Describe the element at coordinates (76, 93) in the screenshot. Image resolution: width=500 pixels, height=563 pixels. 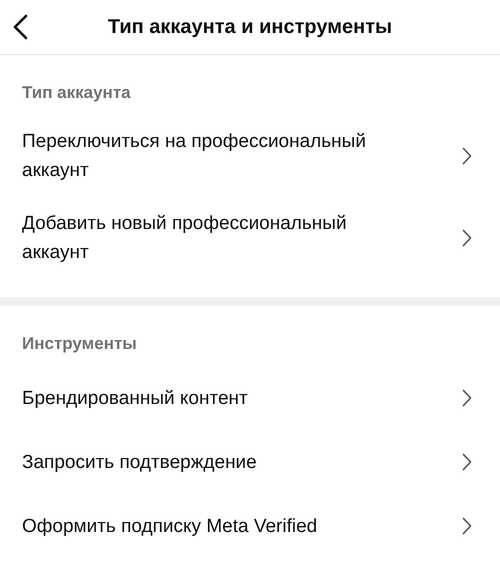
I see `section-heading: Тип аккаунта` at that location.